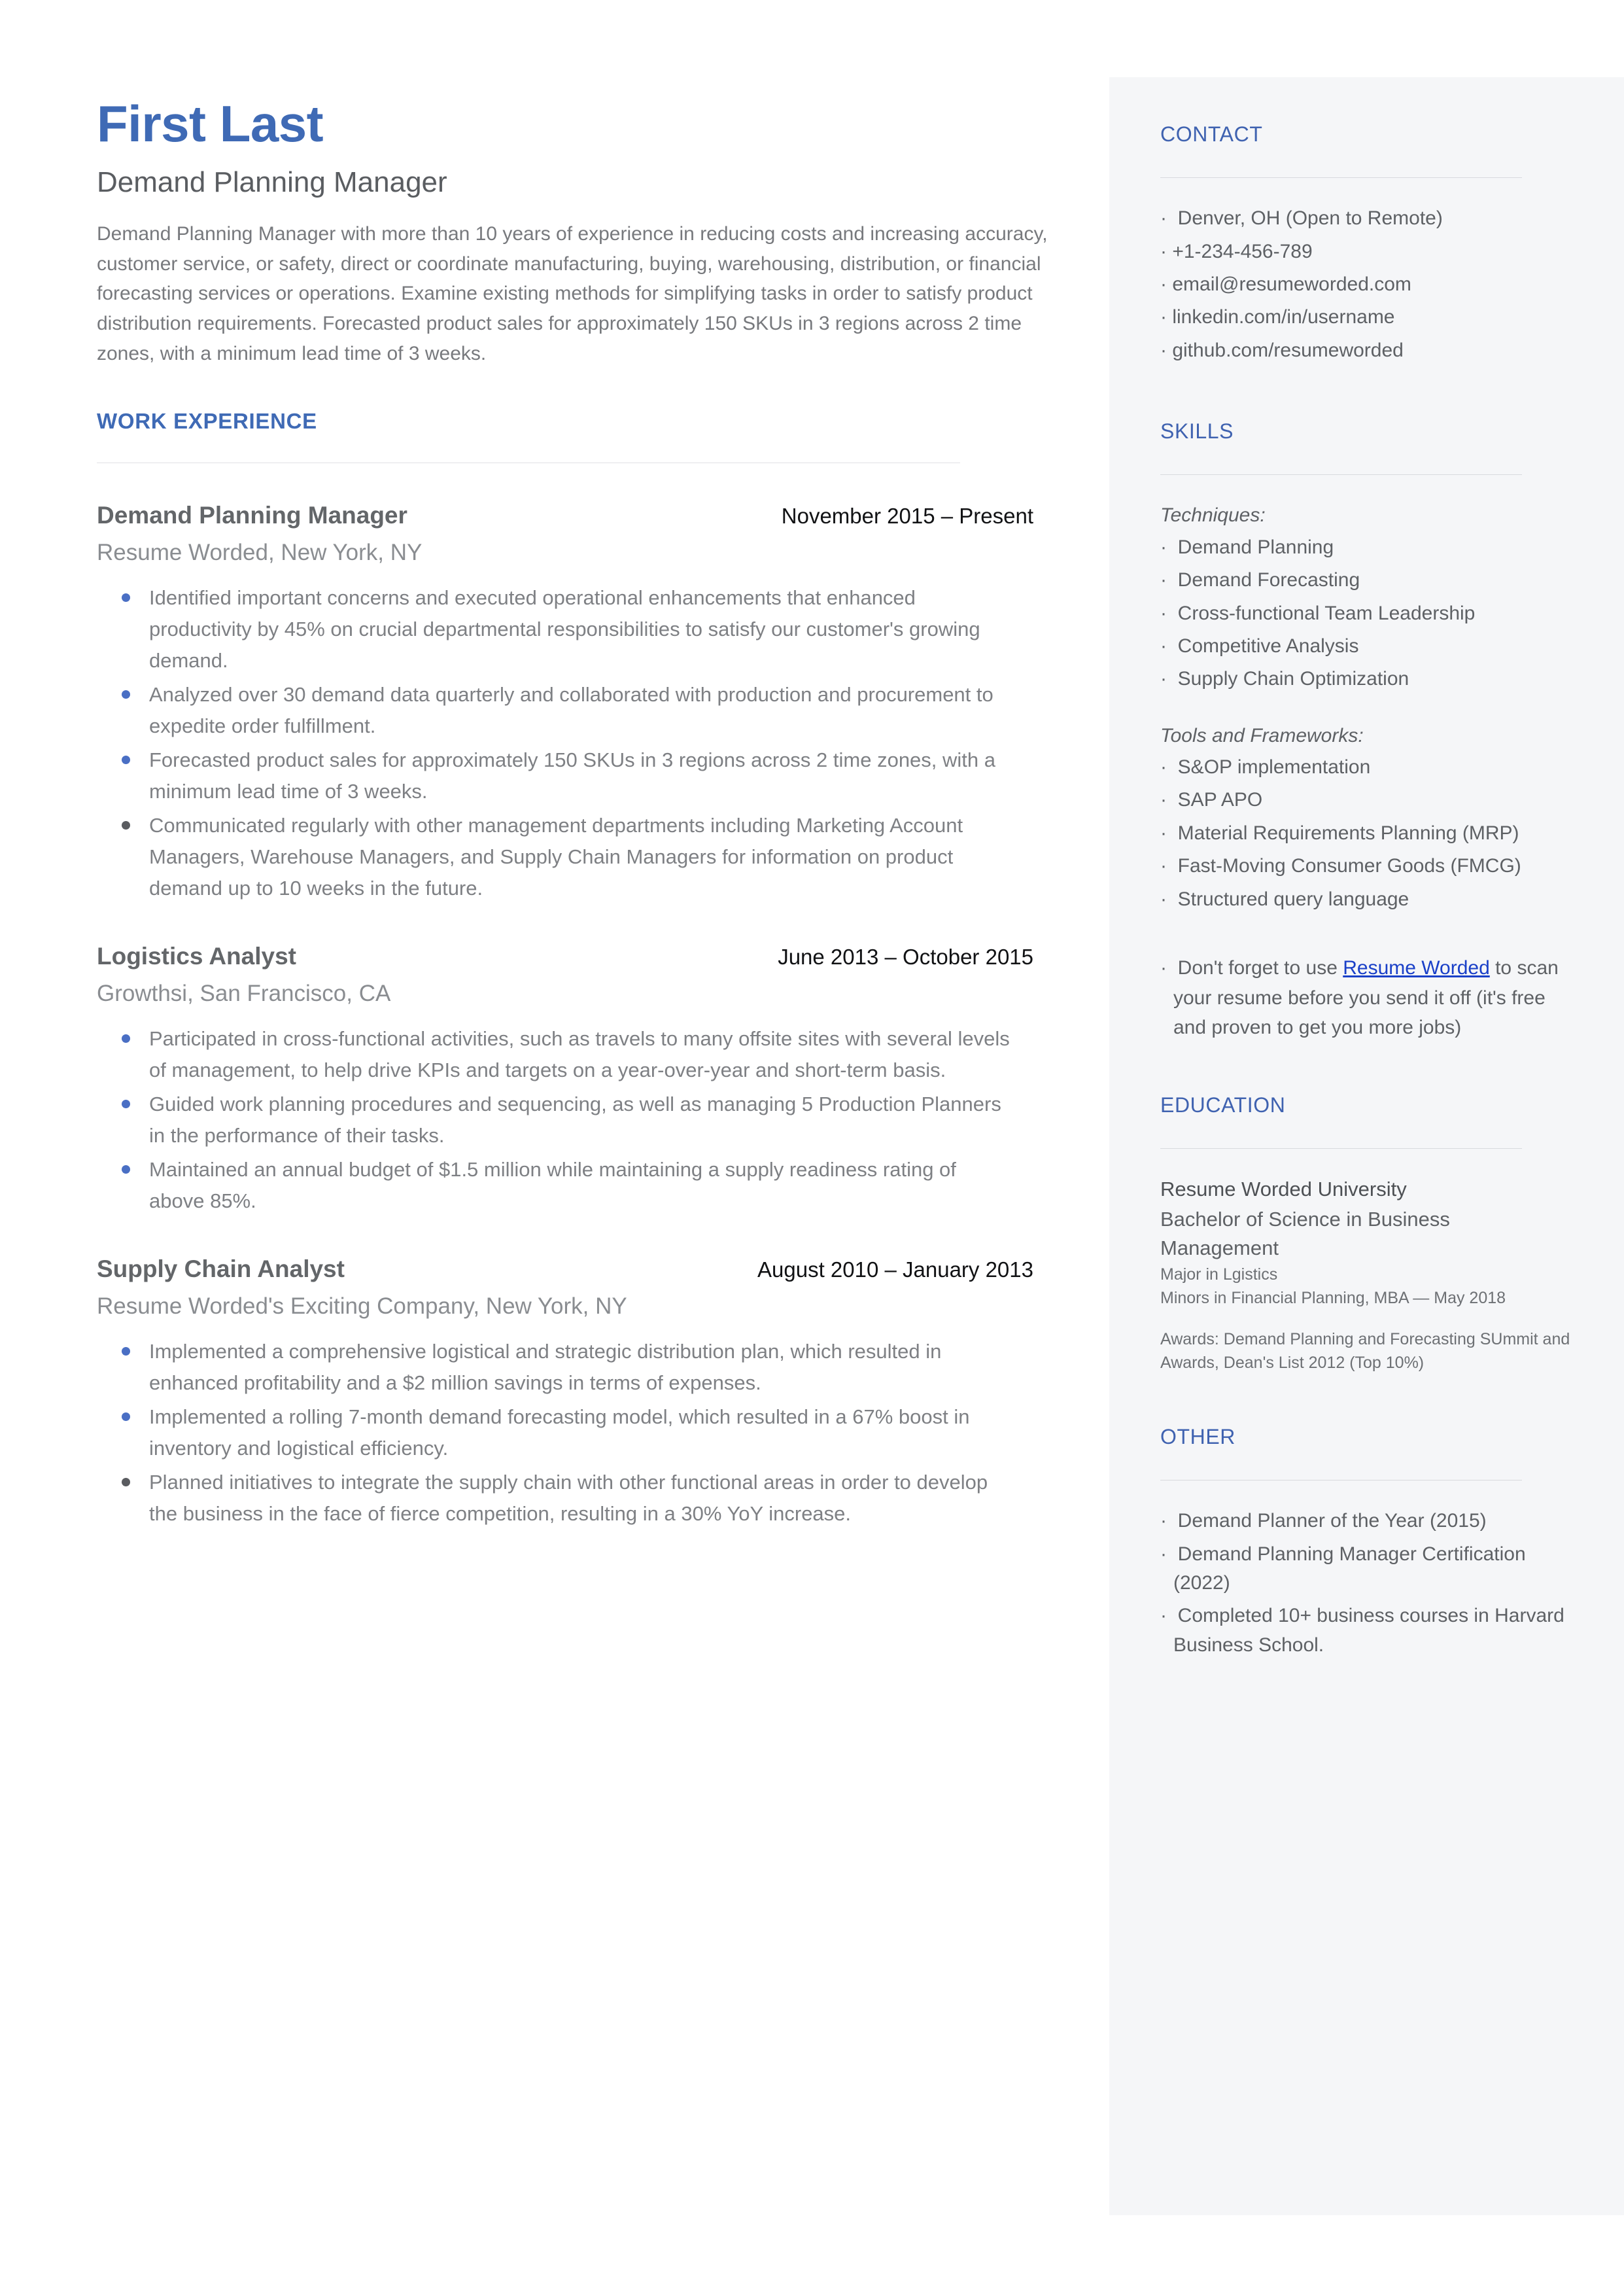 This screenshot has height=2295, width=1624. What do you see at coordinates (1265, 767) in the screenshot?
I see `skill-item: · S&OP implementation` at bounding box center [1265, 767].